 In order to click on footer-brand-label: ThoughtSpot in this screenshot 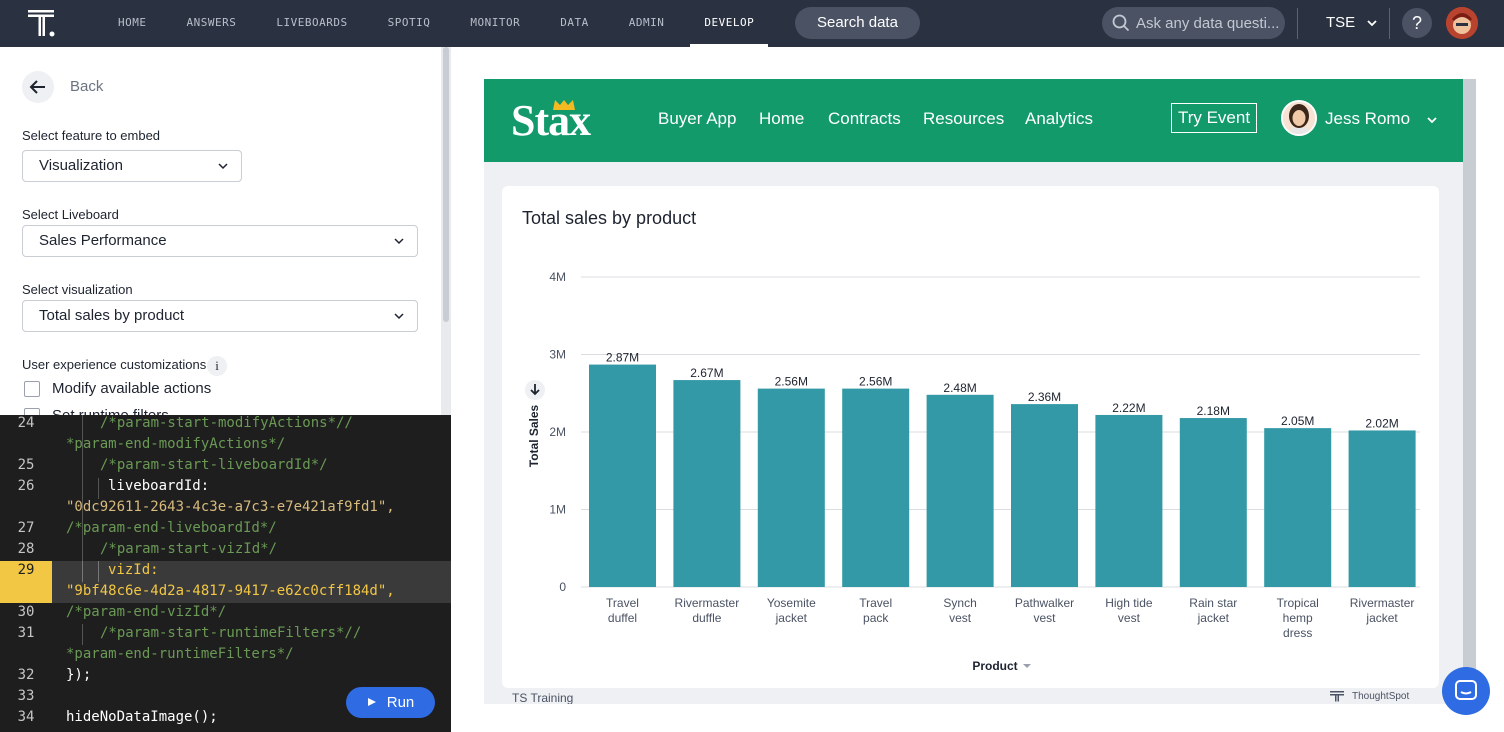, I will do `click(1381, 697)`.